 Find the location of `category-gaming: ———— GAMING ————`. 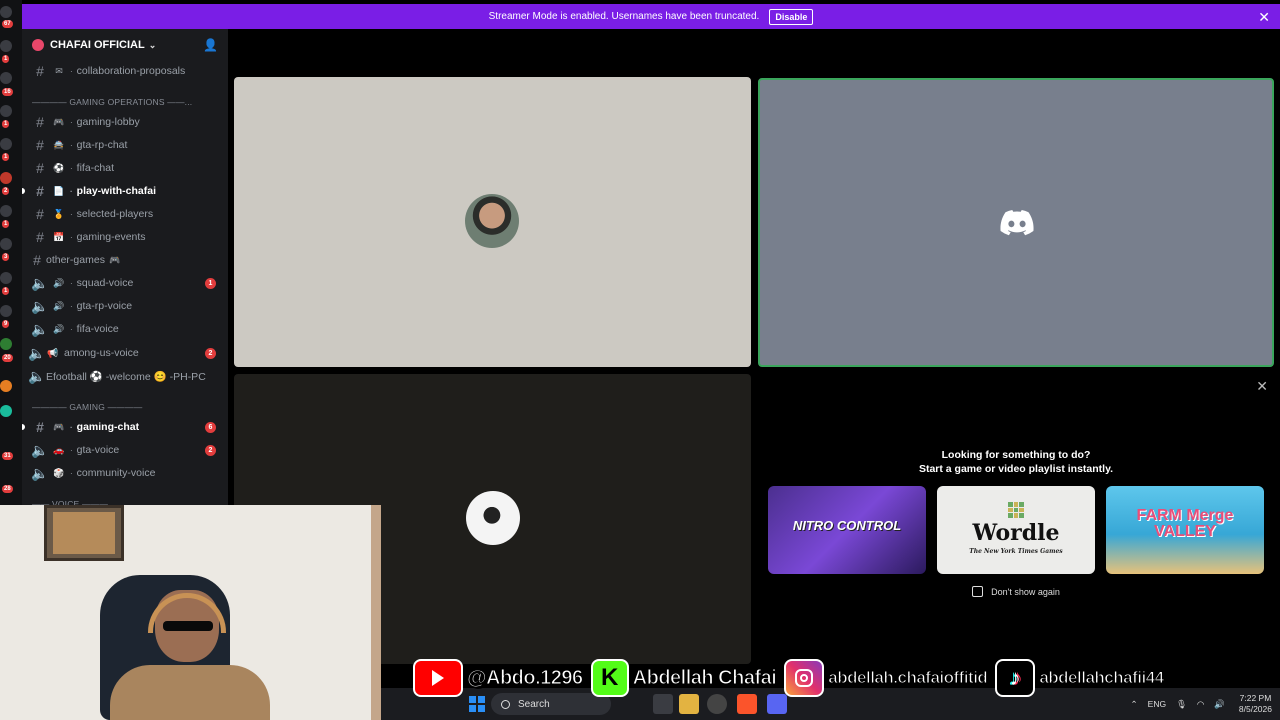

category-gaming: ———— GAMING ———— is located at coordinates (87, 407).